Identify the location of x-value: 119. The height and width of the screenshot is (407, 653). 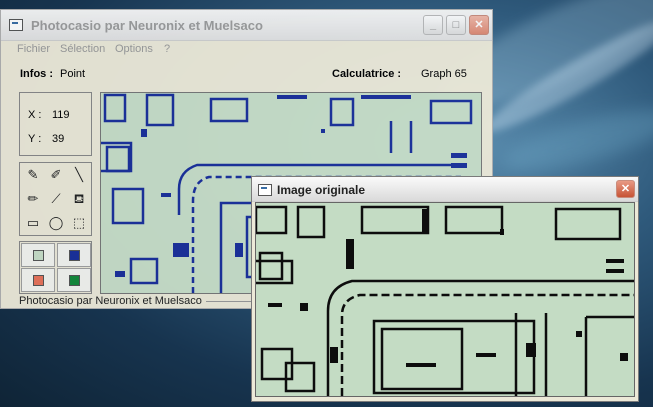
(61, 115).